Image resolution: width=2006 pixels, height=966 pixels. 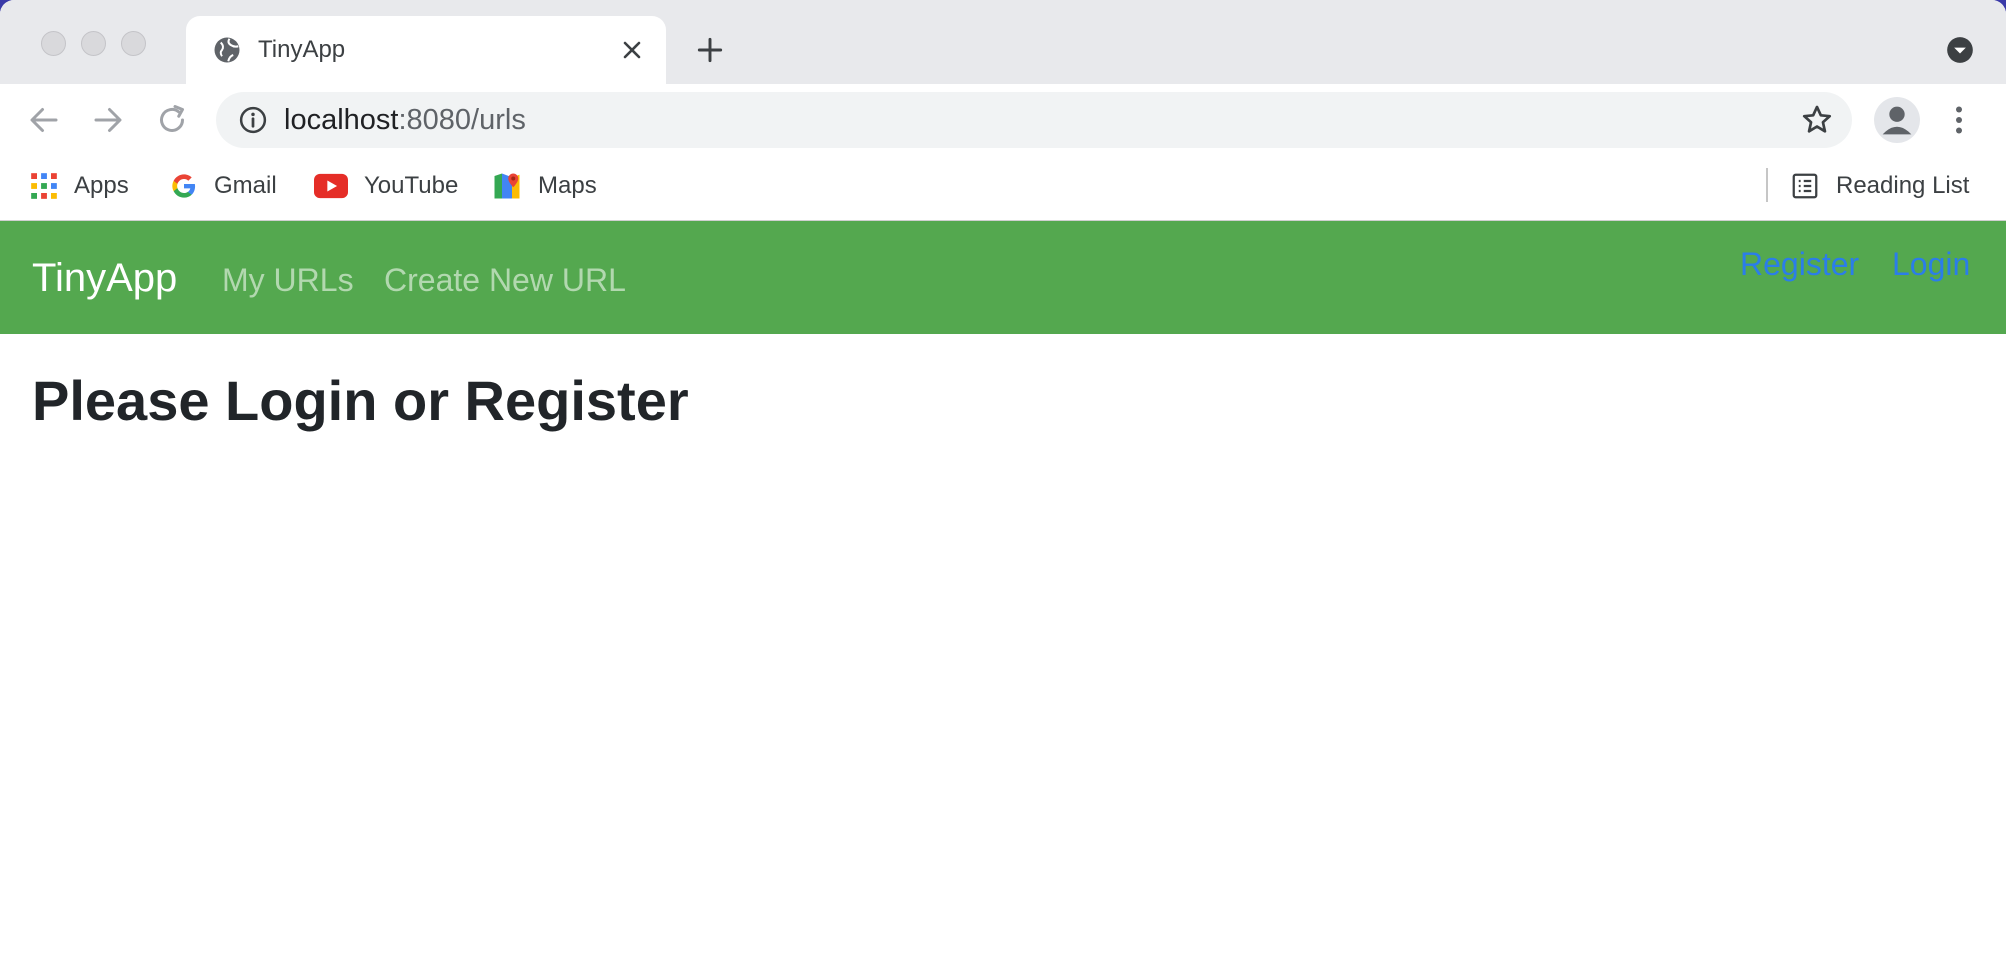 What do you see at coordinates (1034, 120) in the screenshot?
I see `address-bar: localhost:8080/urls` at bounding box center [1034, 120].